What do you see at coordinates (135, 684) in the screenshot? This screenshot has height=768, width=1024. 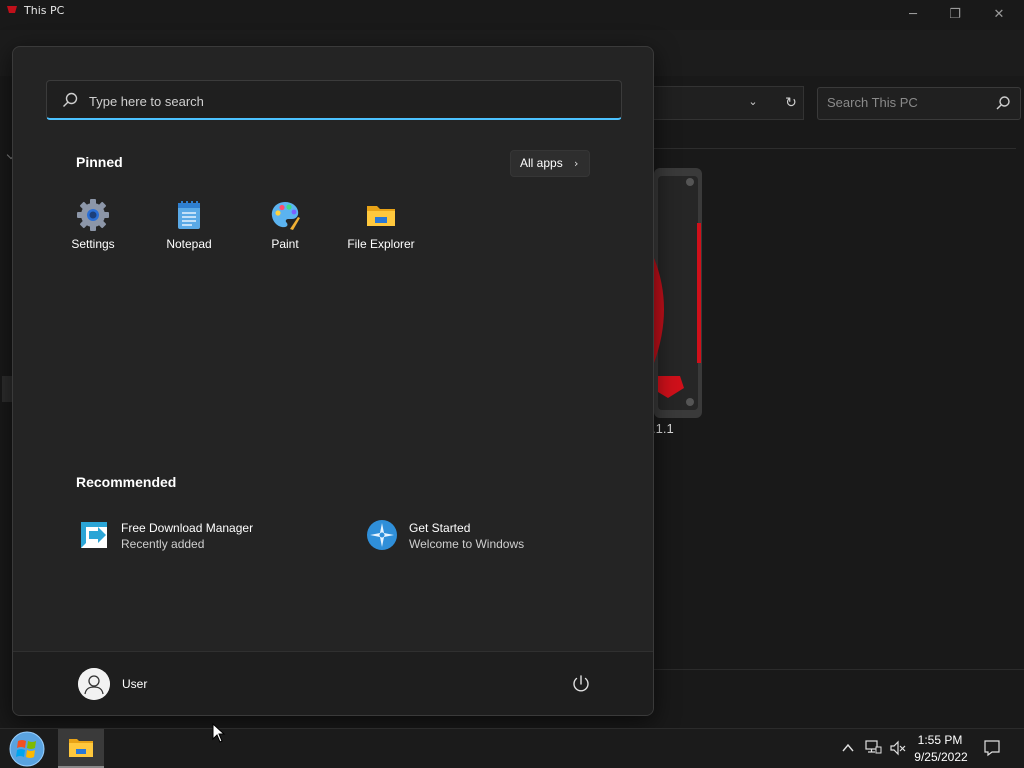 I see `user-name: User` at bounding box center [135, 684].